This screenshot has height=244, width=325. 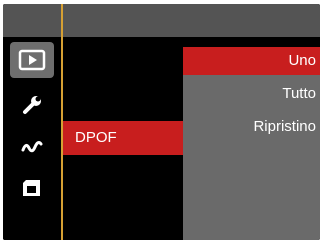 I want to click on playback-icon, so click(x=32, y=60).